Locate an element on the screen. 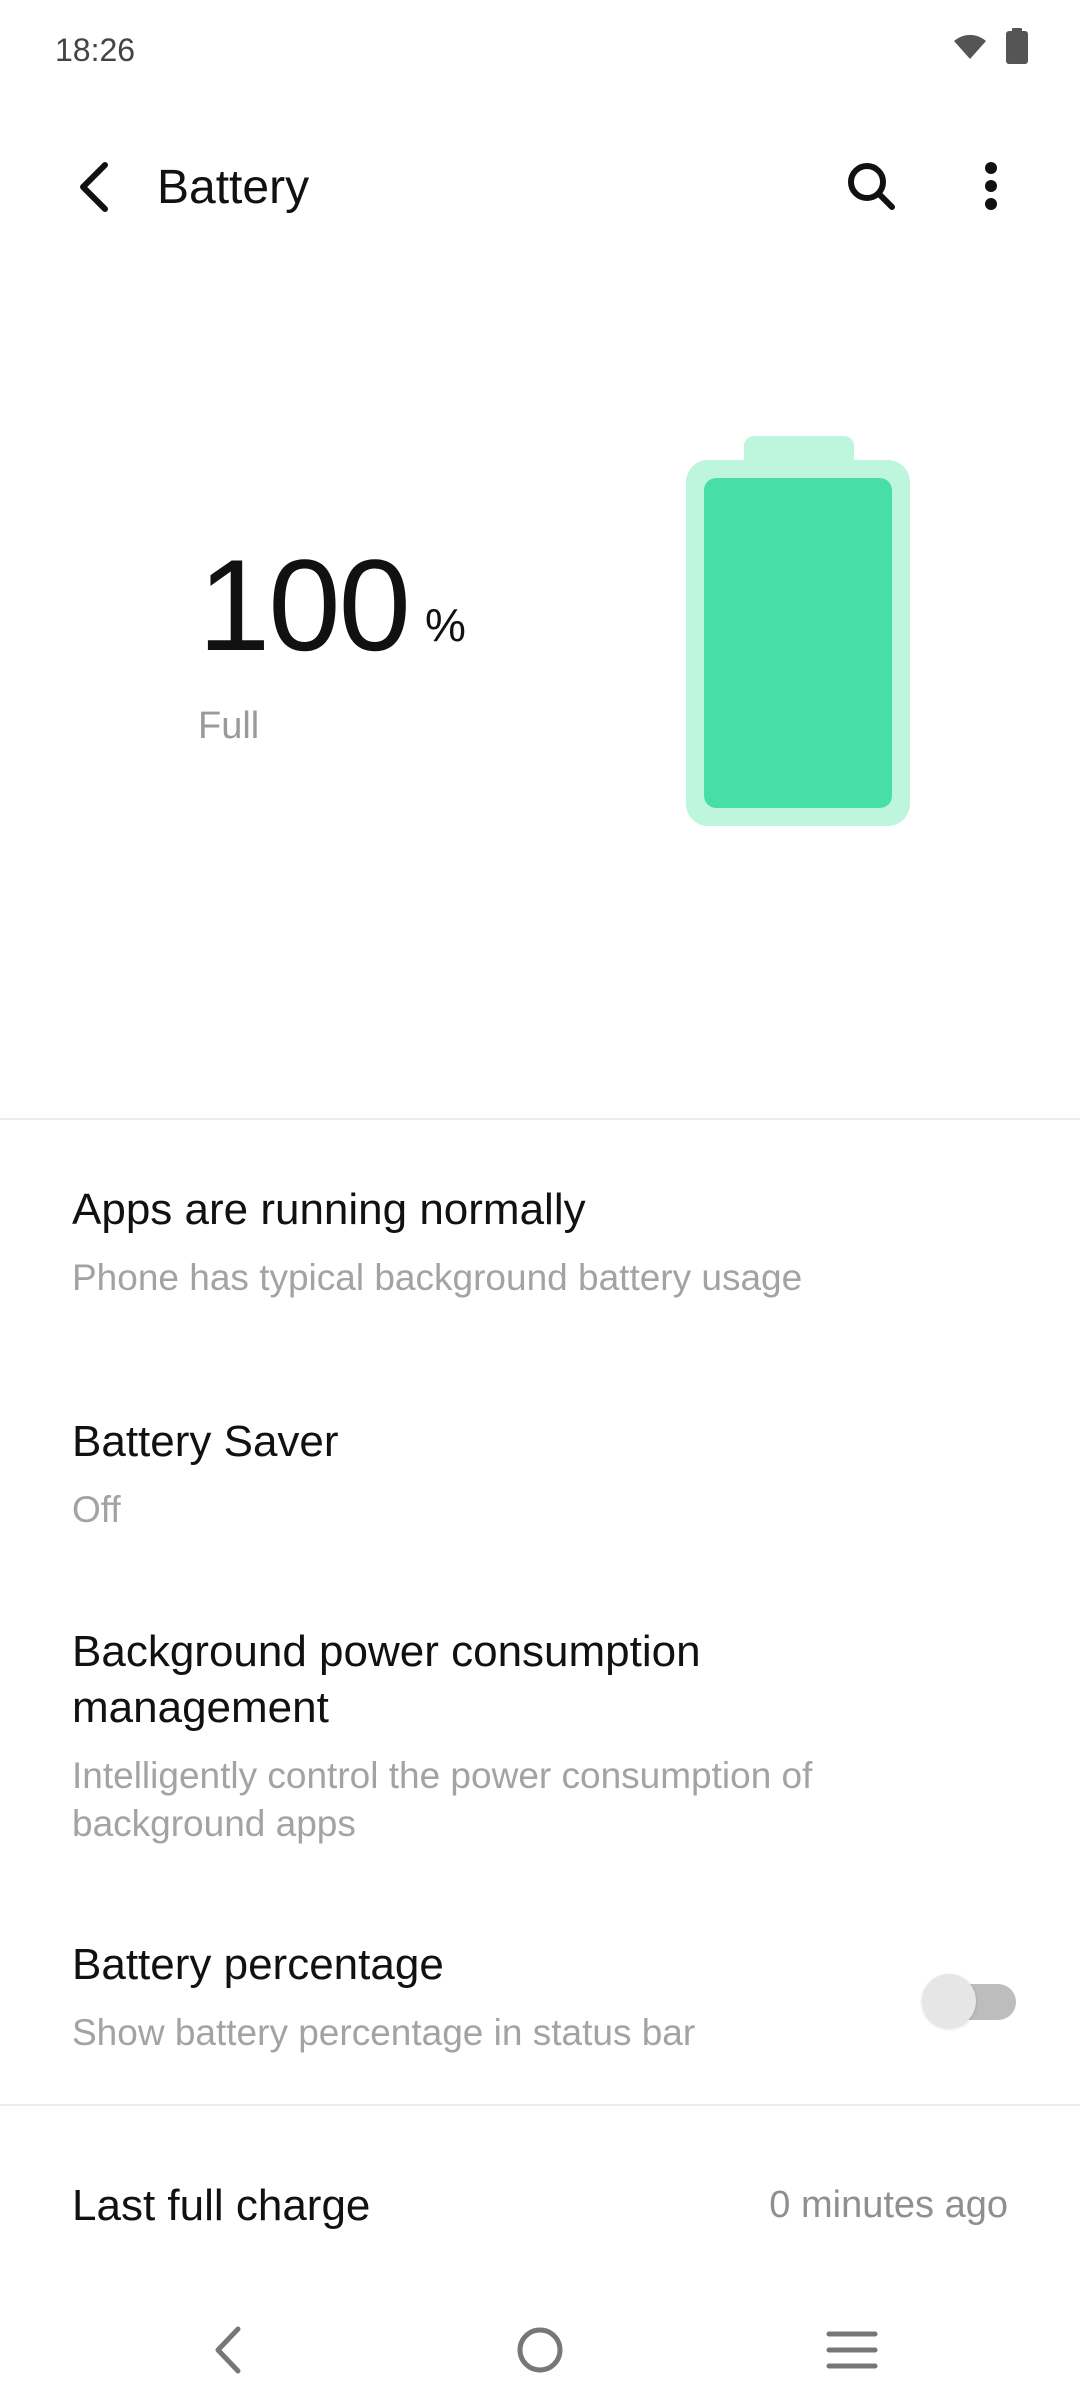  battery-saver-item: Battery Saver Off is located at coordinates (540, 1482).